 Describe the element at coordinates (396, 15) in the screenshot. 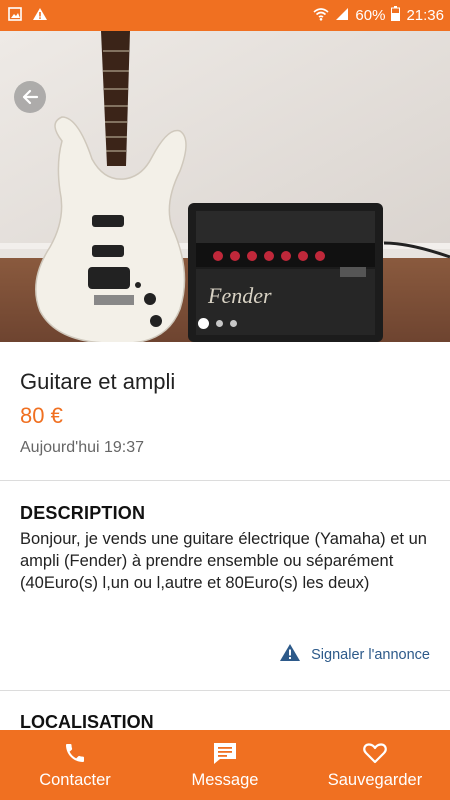

I see `battery-icon` at that location.